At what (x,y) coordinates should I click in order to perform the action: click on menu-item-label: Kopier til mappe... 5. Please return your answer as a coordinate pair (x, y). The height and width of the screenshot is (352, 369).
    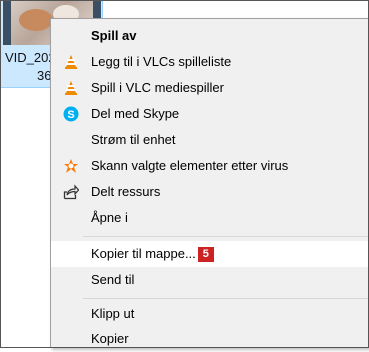
    Looking at the image, I should click on (152, 254).